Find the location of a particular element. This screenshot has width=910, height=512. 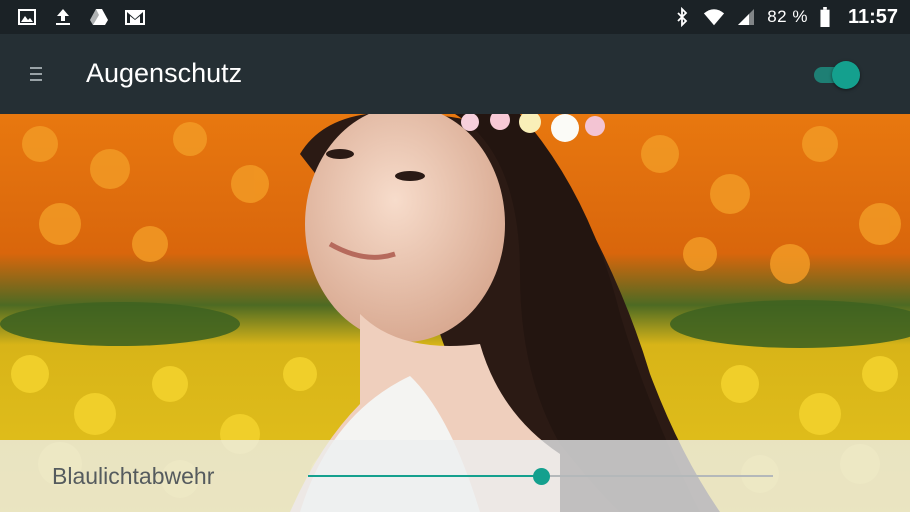

status-bar: 82 % 11:57 is located at coordinates (455, 17).